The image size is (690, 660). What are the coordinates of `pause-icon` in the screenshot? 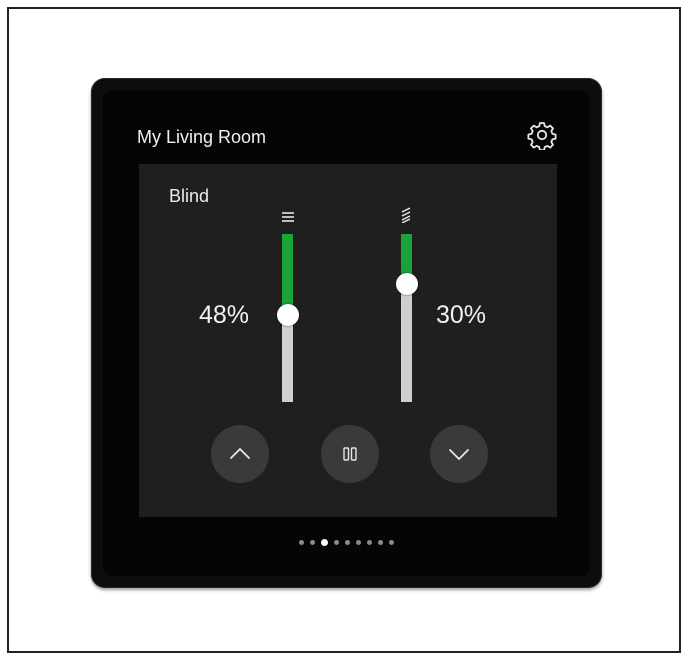 It's located at (350, 454).